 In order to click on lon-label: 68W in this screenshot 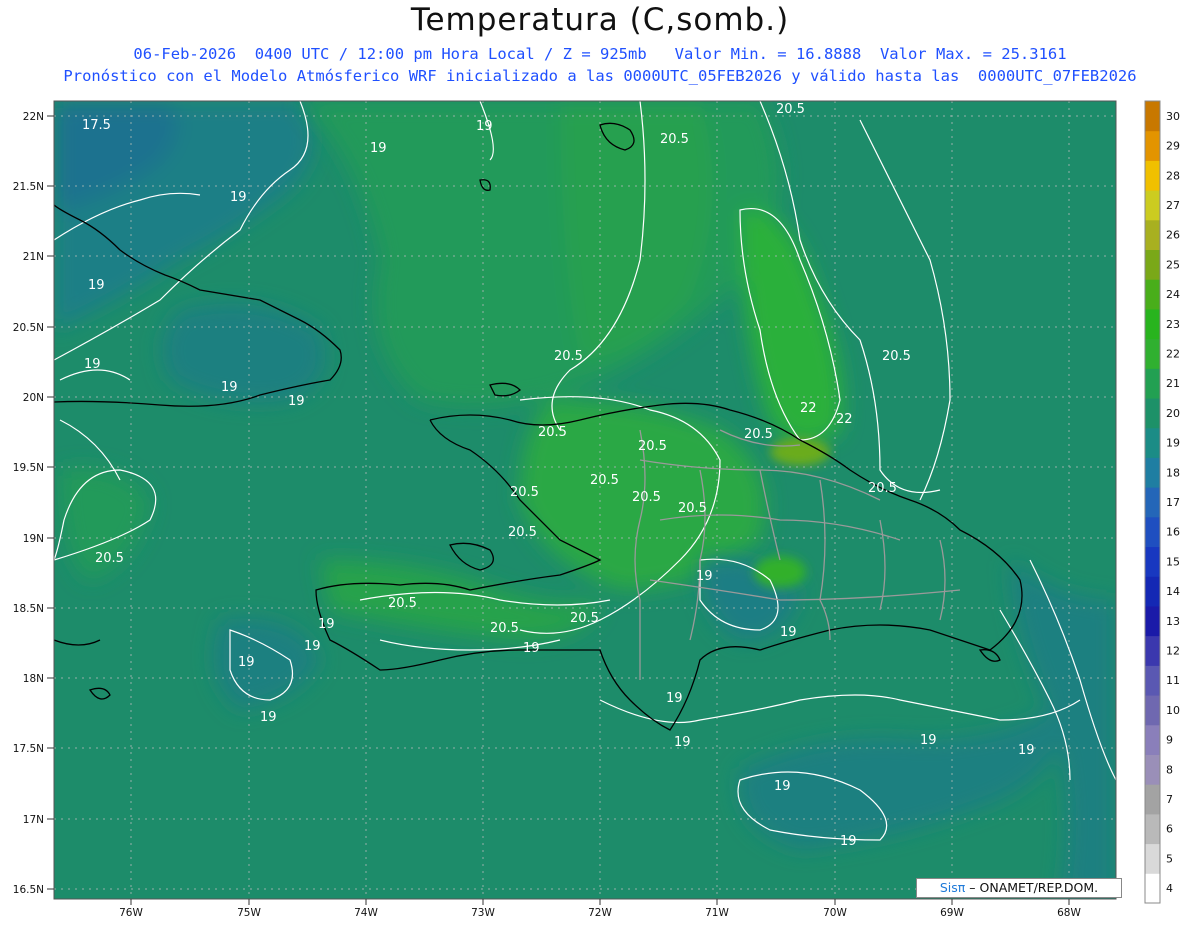, I will do `click(1069, 913)`.